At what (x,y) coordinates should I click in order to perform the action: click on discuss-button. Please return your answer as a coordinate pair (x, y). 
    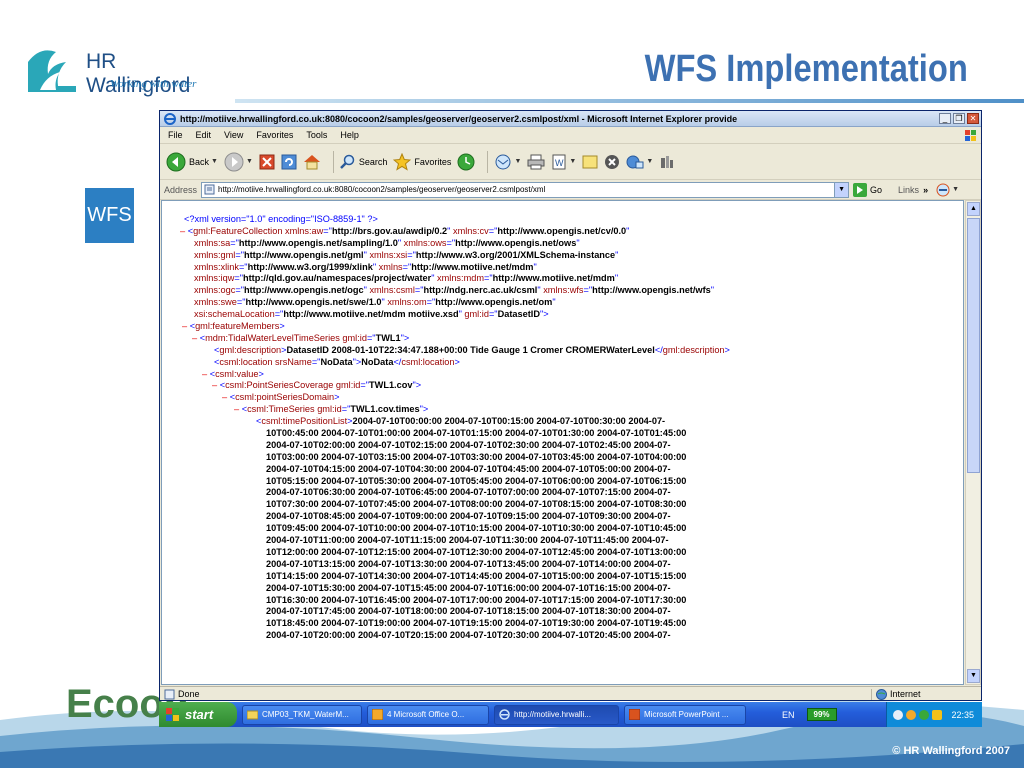
    Looking at the image, I should click on (590, 162).